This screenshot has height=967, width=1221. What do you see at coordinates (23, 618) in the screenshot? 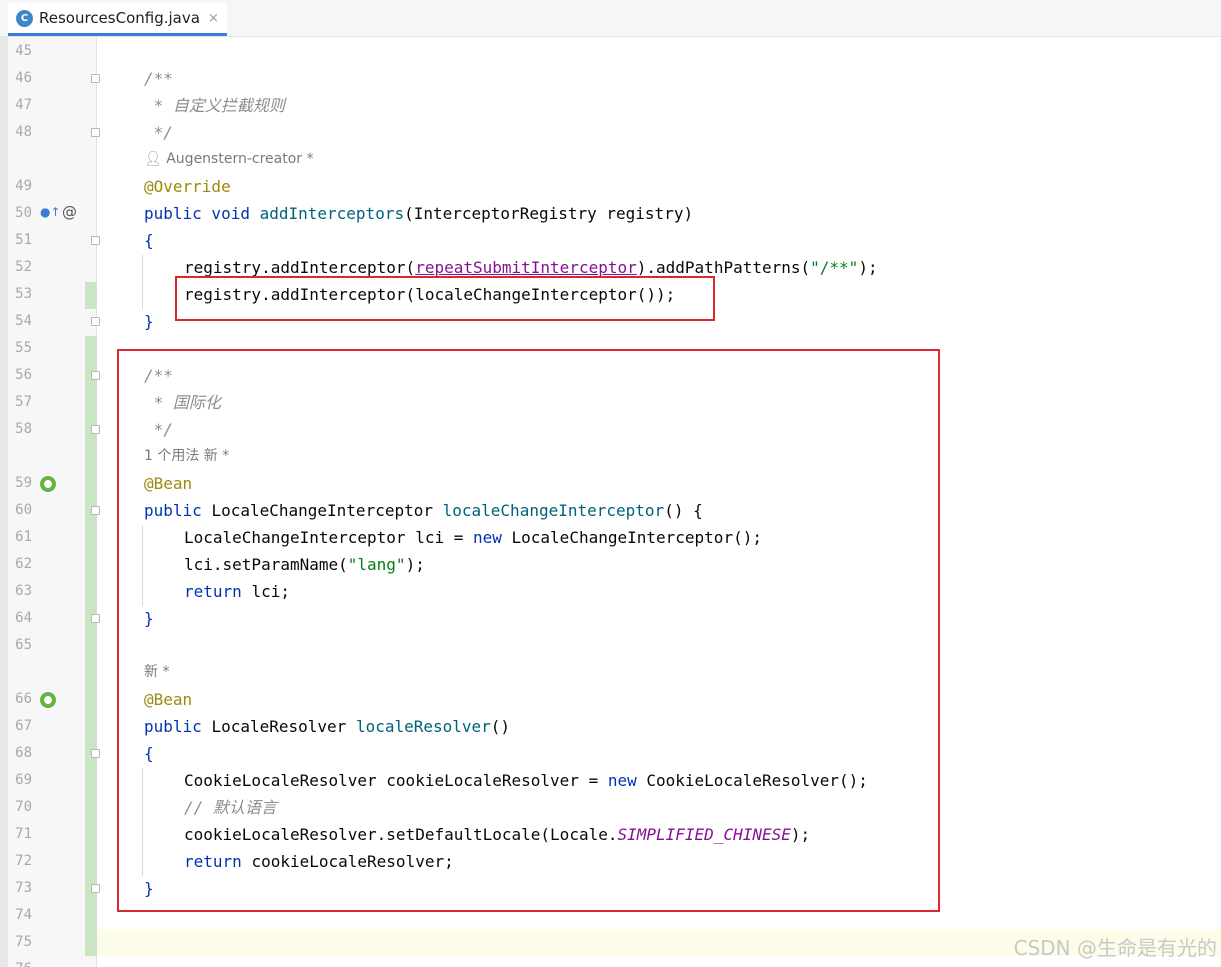
I see `line-number: 64` at bounding box center [23, 618].